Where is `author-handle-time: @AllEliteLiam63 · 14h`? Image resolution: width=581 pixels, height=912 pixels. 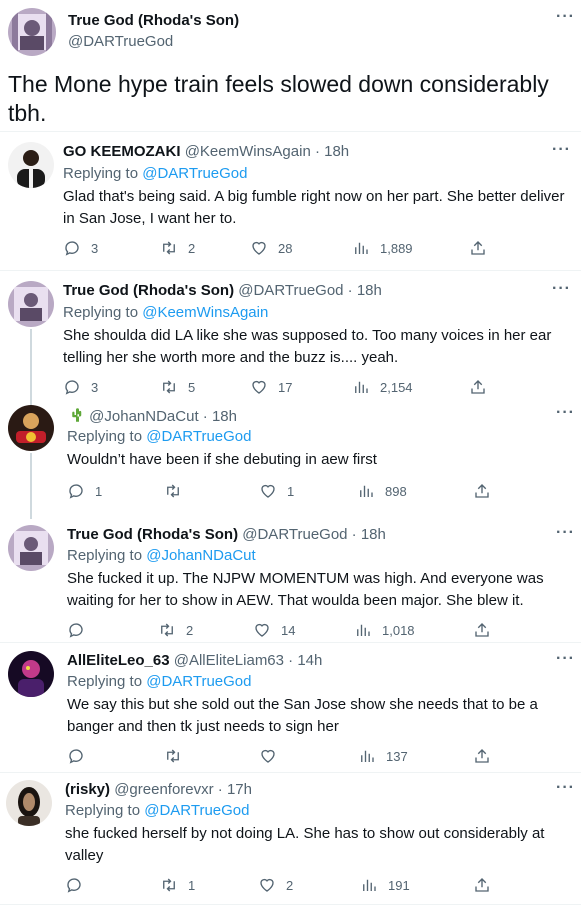 author-handle-time: @AllEliteLiam63 · 14h is located at coordinates (248, 660).